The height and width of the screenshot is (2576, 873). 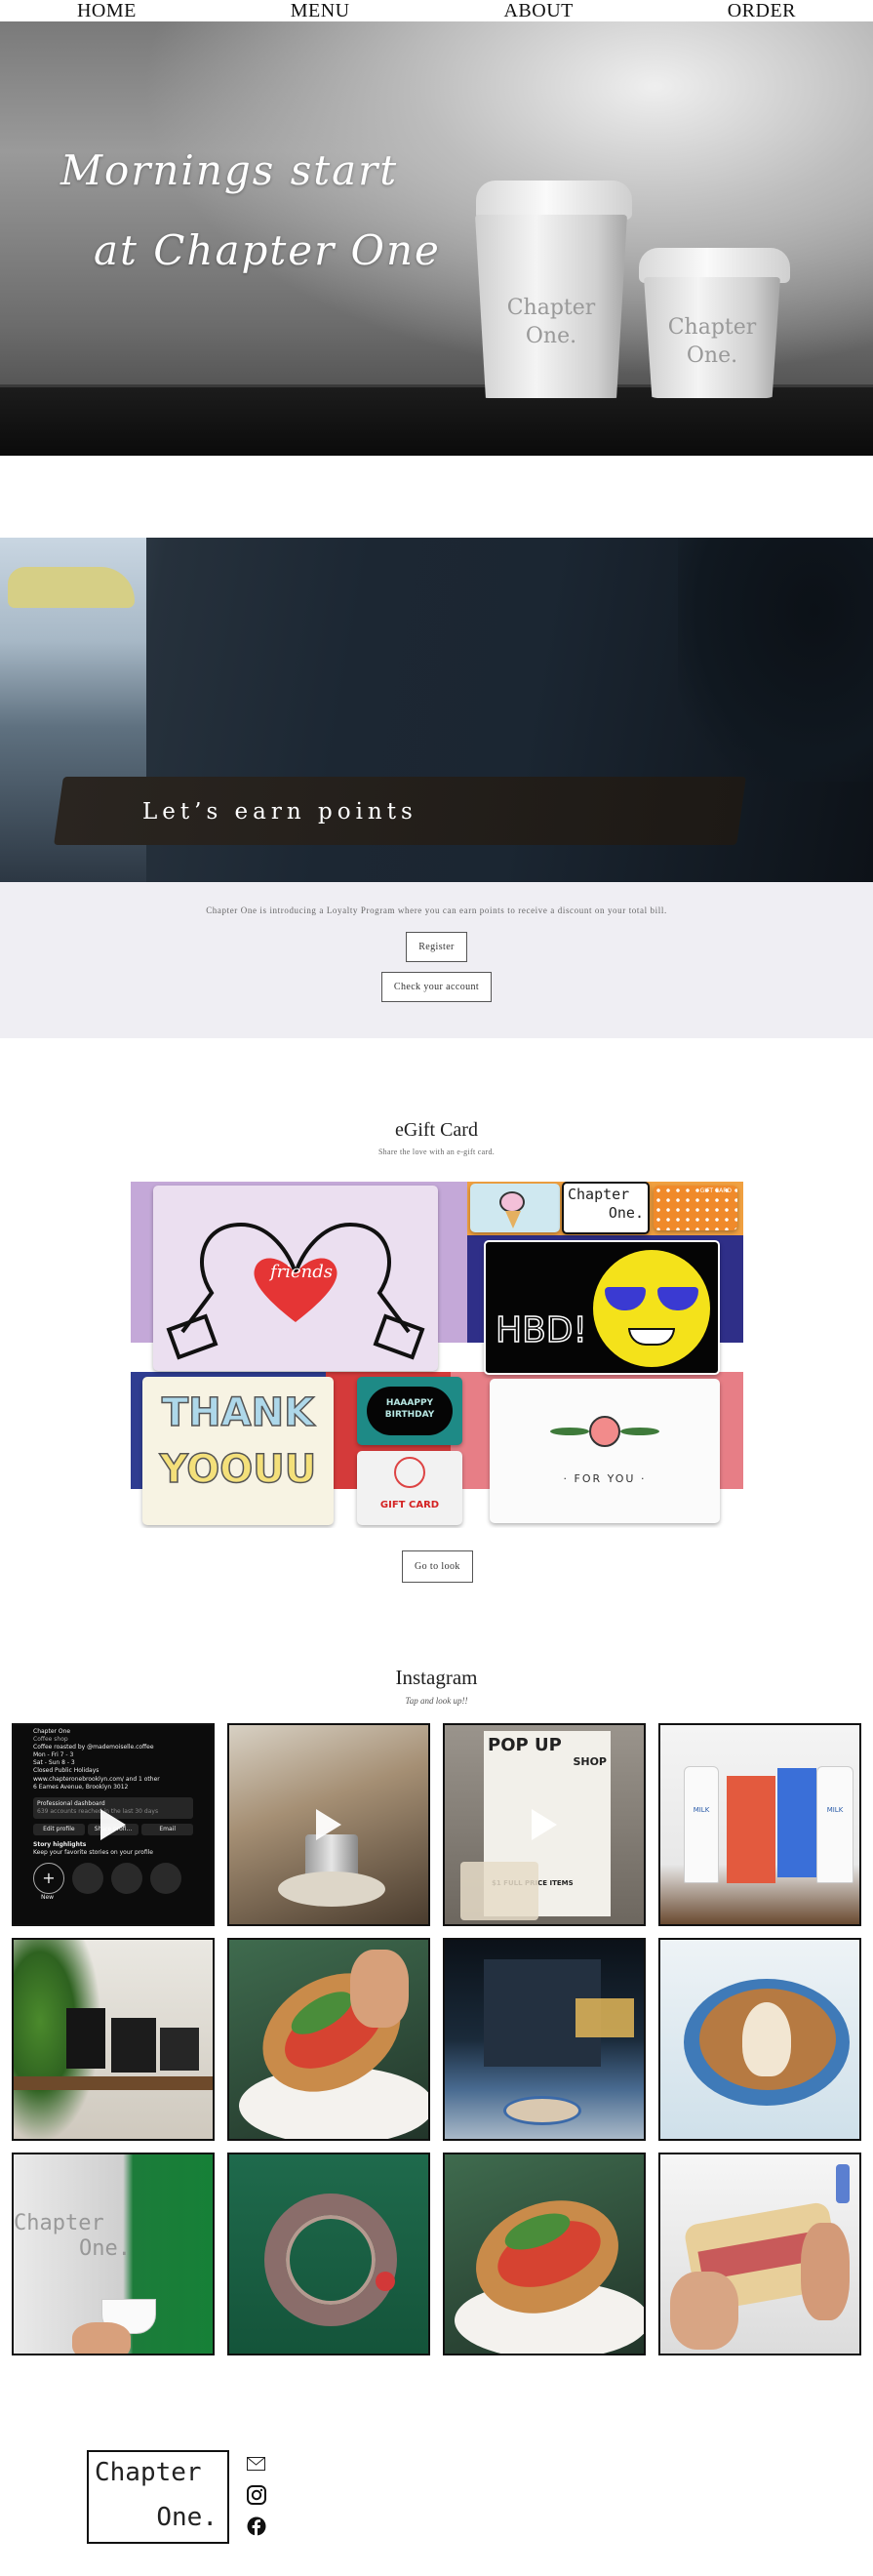 What do you see at coordinates (538, 10) in the screenshot?
I see `nav-about: ABOUT` at bounding box center [538, 10].